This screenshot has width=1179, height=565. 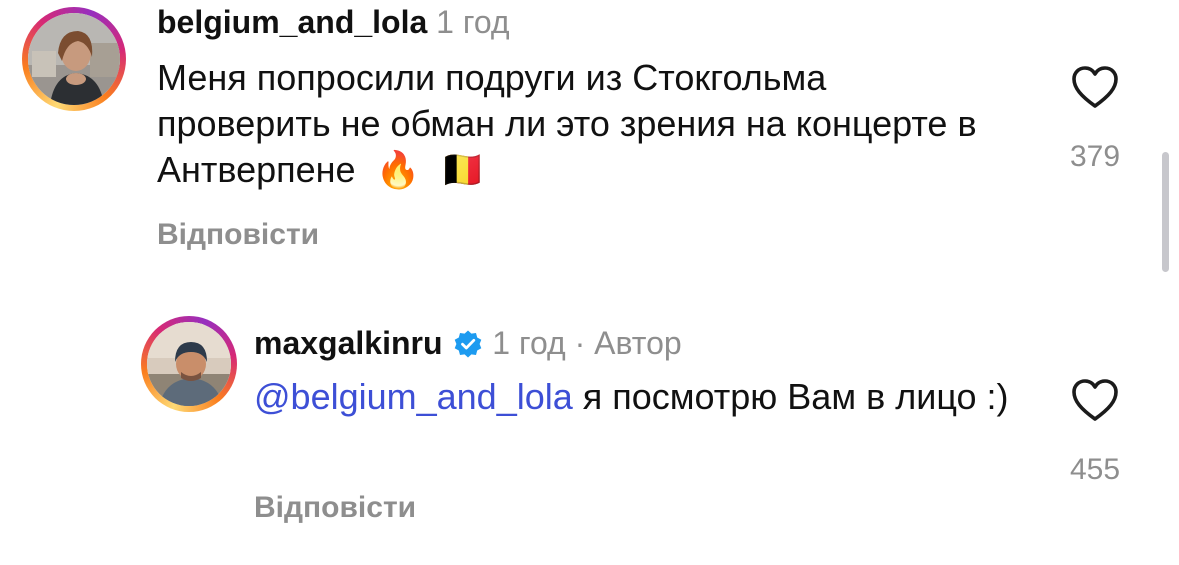 What do you see at coordinates (795, 396) in the screenshot?
I see `comment-text: я посмотрю Вам в лицо :)` at bounding box center [795, 396].